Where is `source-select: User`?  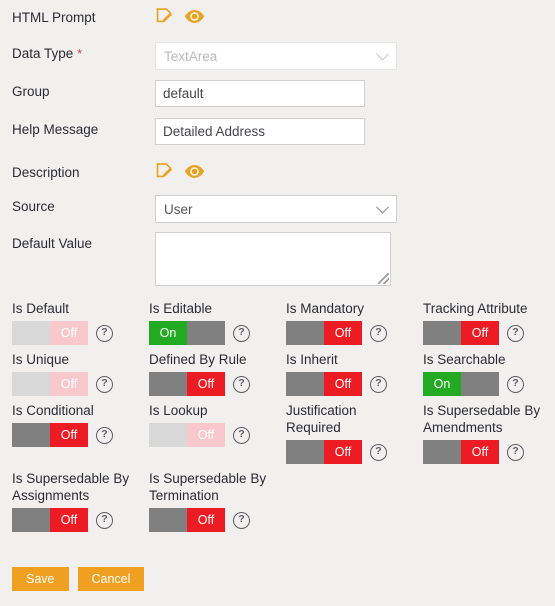
source-select: User is located at coordinates (276, 209).